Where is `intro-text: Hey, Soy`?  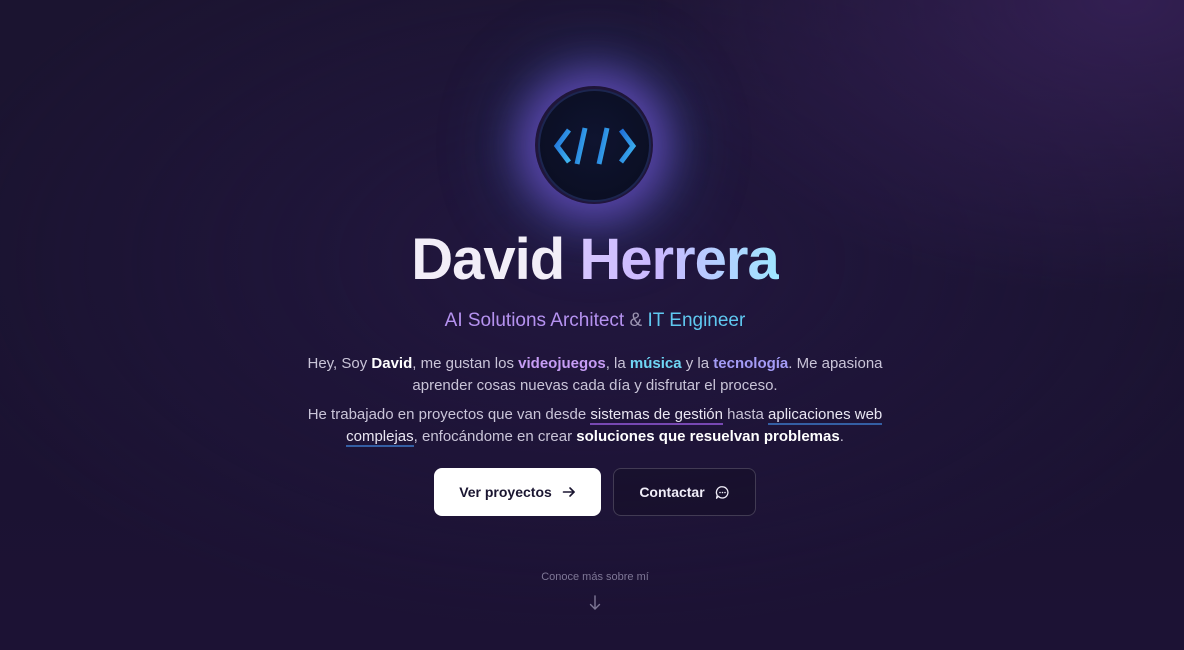 intro-text: Hey, Soy is located at coordinates (339, 363).